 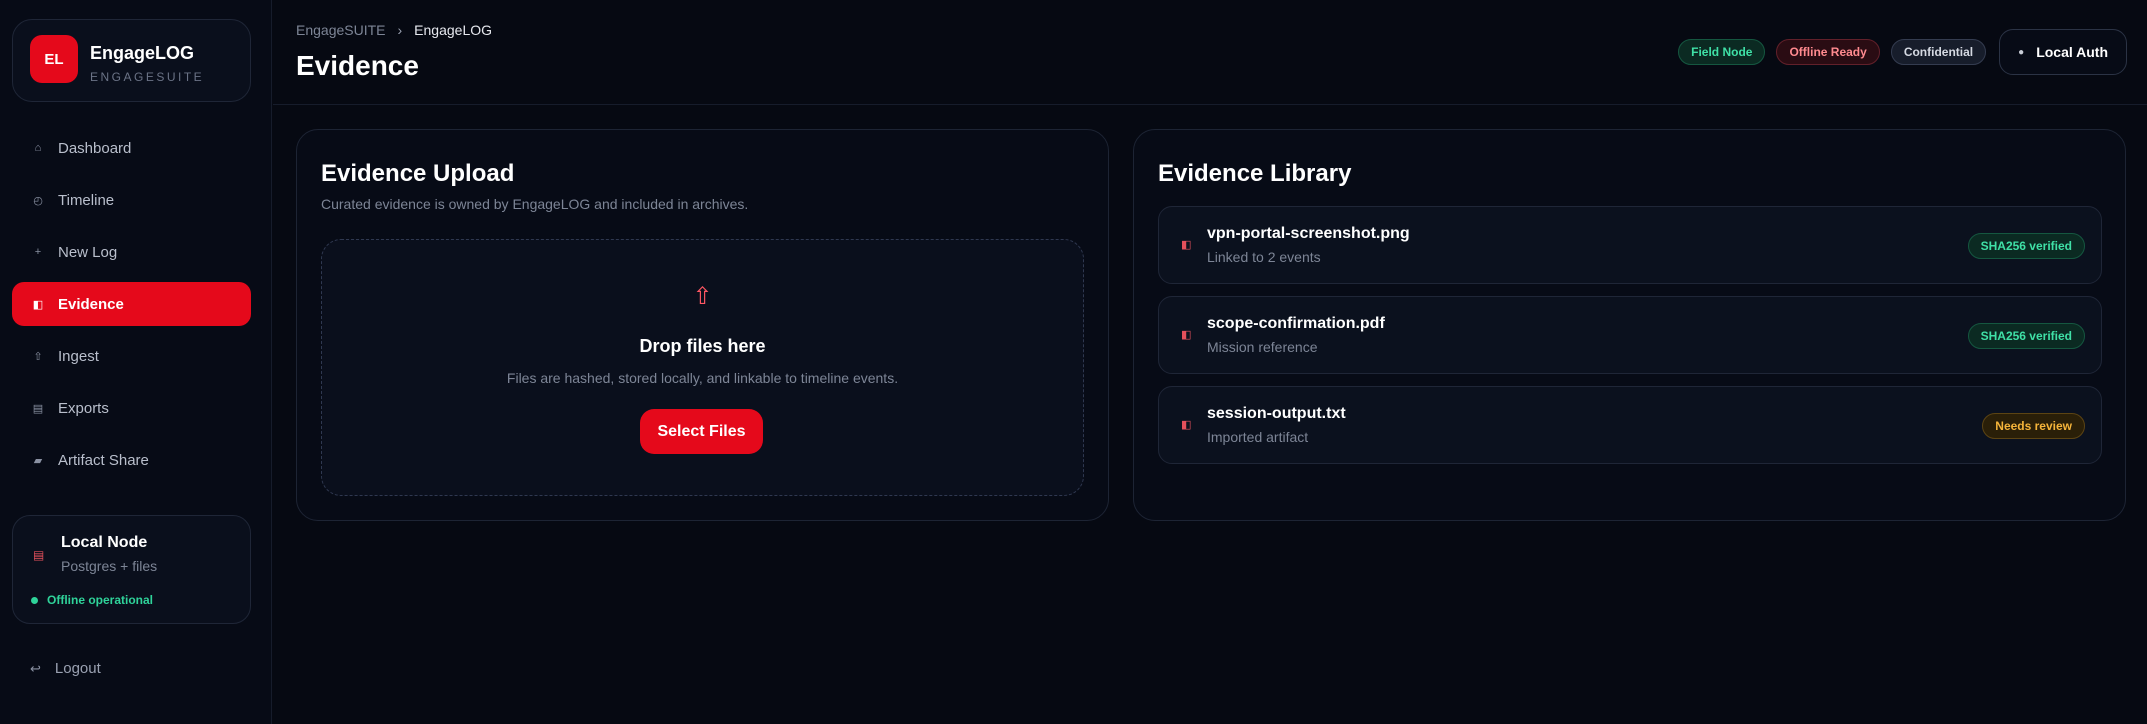 What do you see at coordinates (1255, 173) in the screenshot?
I see `panel-title: Evidence Library` at bounding box center [1255, 173].